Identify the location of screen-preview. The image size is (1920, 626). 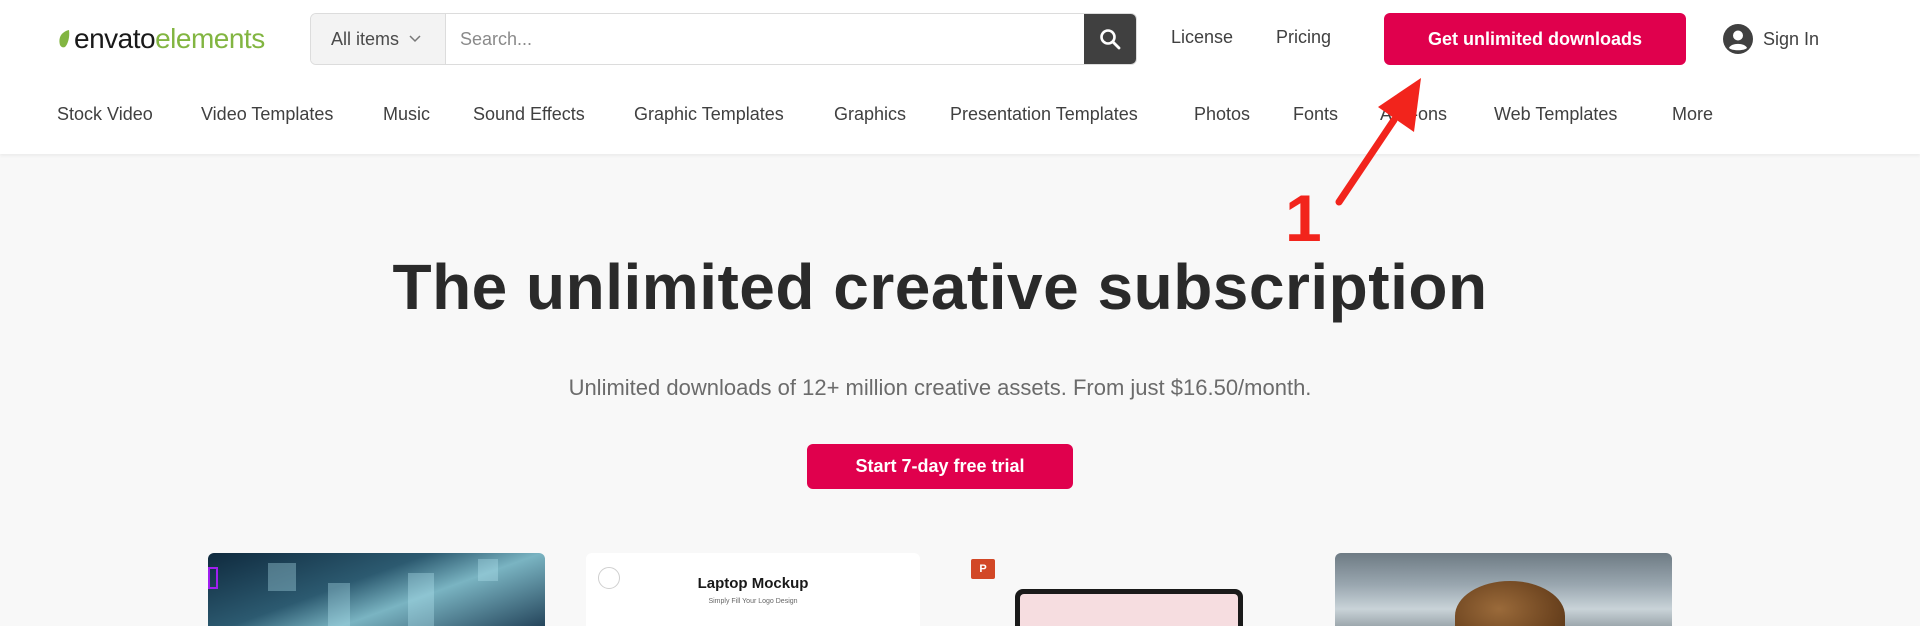
(1129, 610).